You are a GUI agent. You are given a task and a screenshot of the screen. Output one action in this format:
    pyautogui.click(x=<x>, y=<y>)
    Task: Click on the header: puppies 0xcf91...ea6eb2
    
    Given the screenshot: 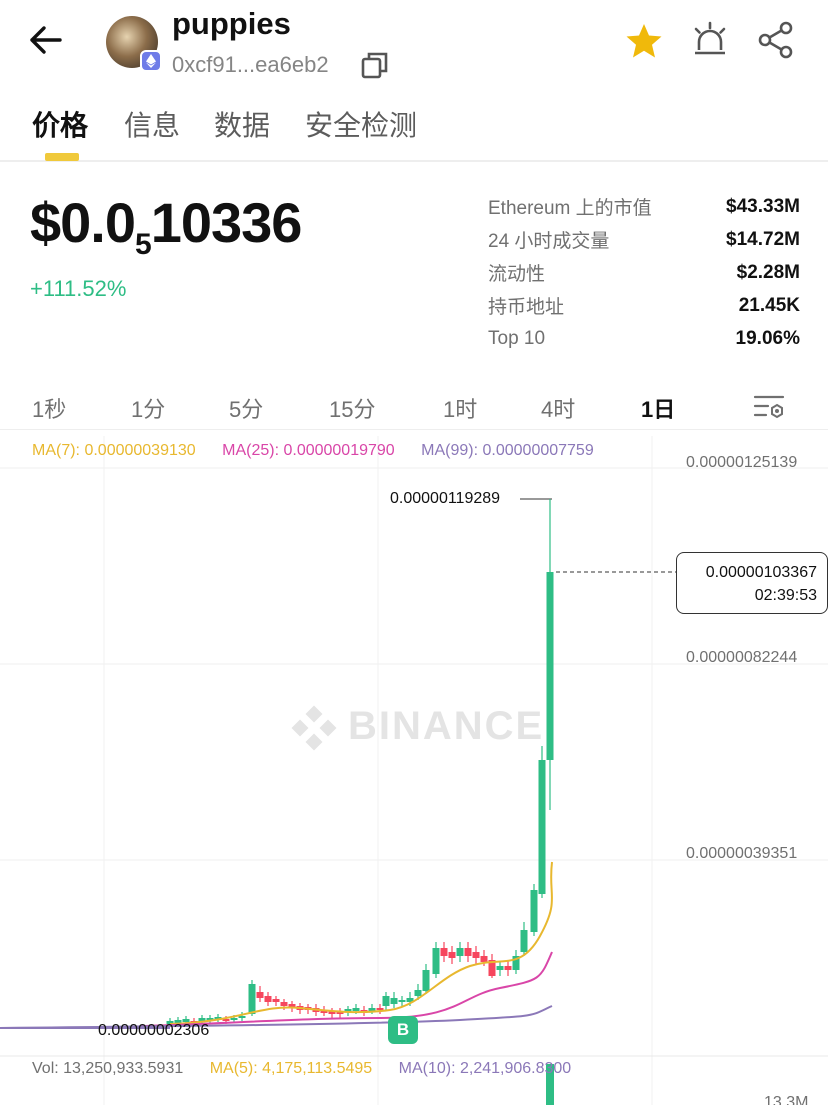 What is the action you would take?
    pyautogui.click(x=414, y=45)
    